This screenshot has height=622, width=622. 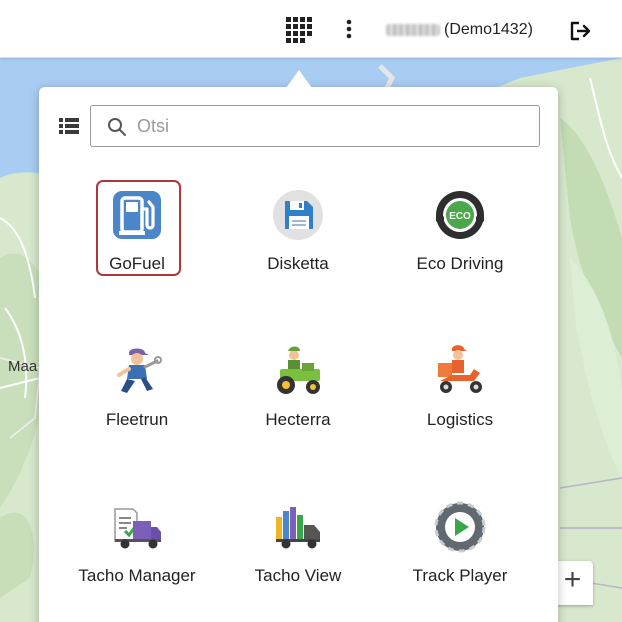 I want to click on selection-frame, so click(x=138, y=228).